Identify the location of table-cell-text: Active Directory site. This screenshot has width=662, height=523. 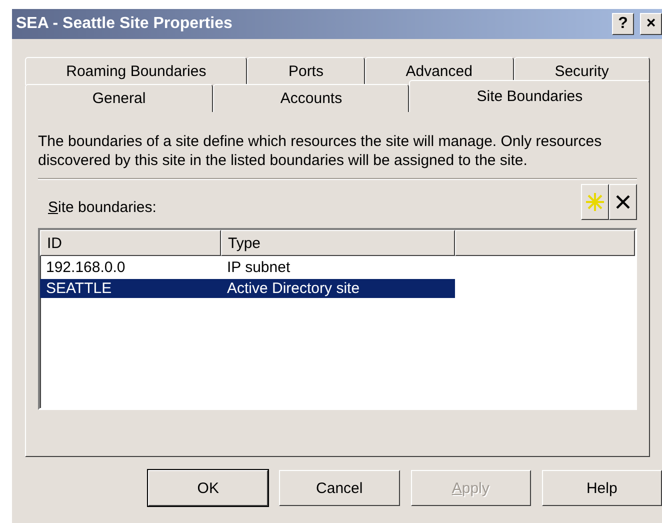
(293, 288).